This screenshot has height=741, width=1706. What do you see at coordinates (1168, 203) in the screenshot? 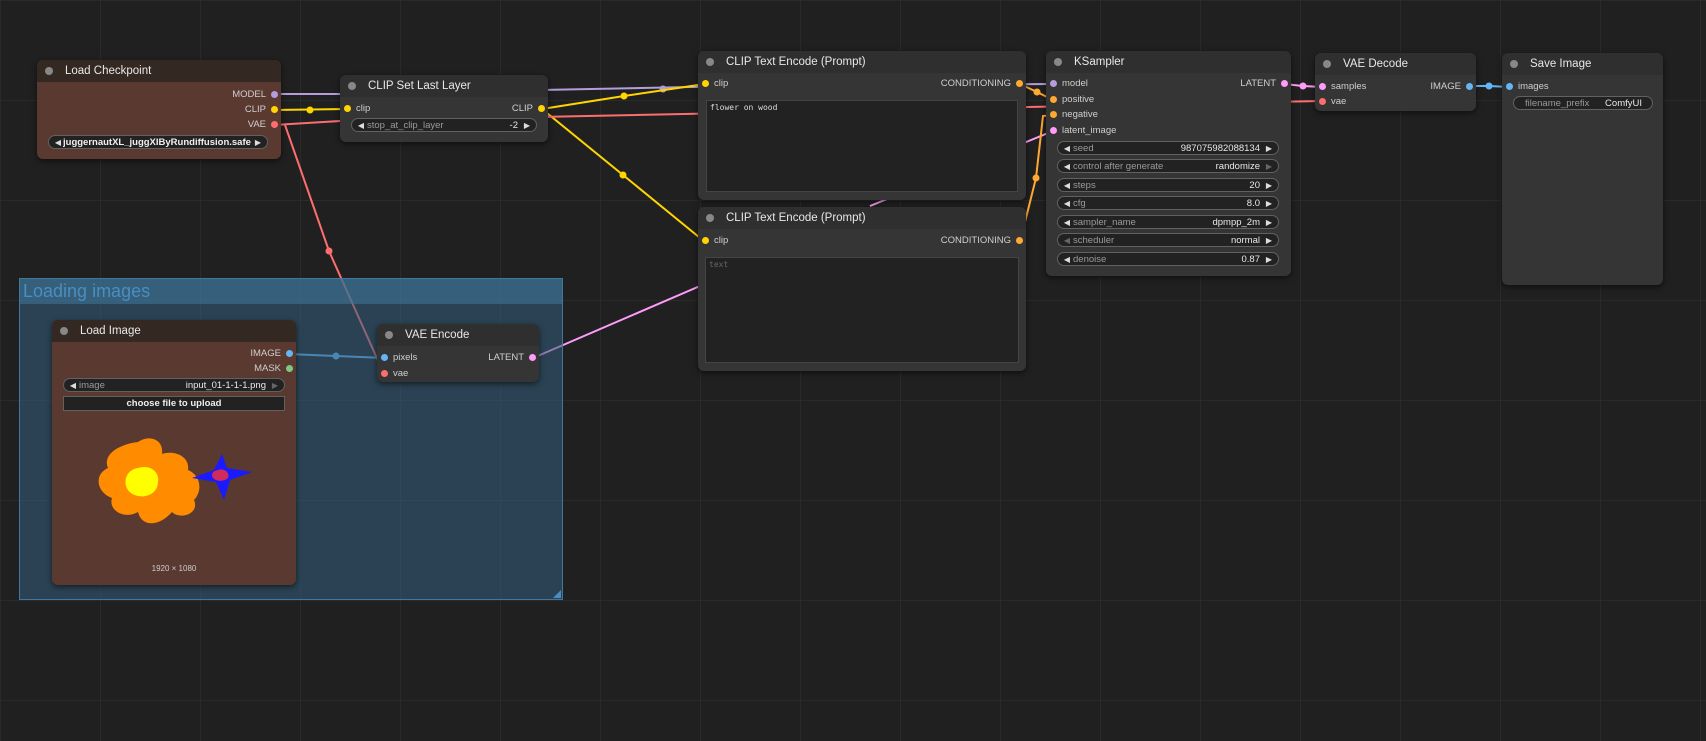
I see `cfg-widget: ◀ cfg 8.0 ▶` at bounding box center [1168, 203].